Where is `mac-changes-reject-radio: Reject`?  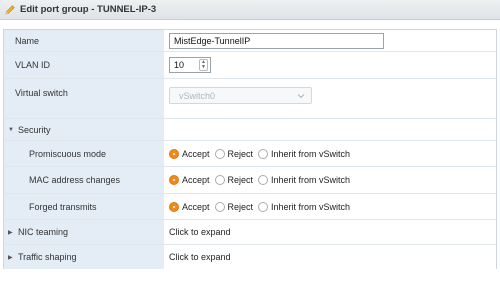
mac-changes-reject-radio: Reject is located at coordinates (233, 180).